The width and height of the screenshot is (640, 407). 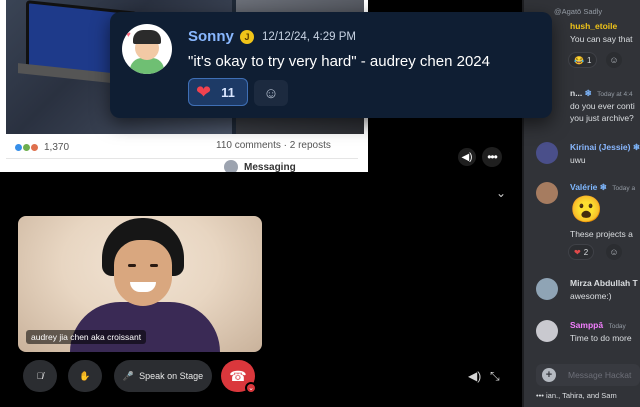 I want to click on message-author: Kirinai (Jessie), so click(x=600, y=147).